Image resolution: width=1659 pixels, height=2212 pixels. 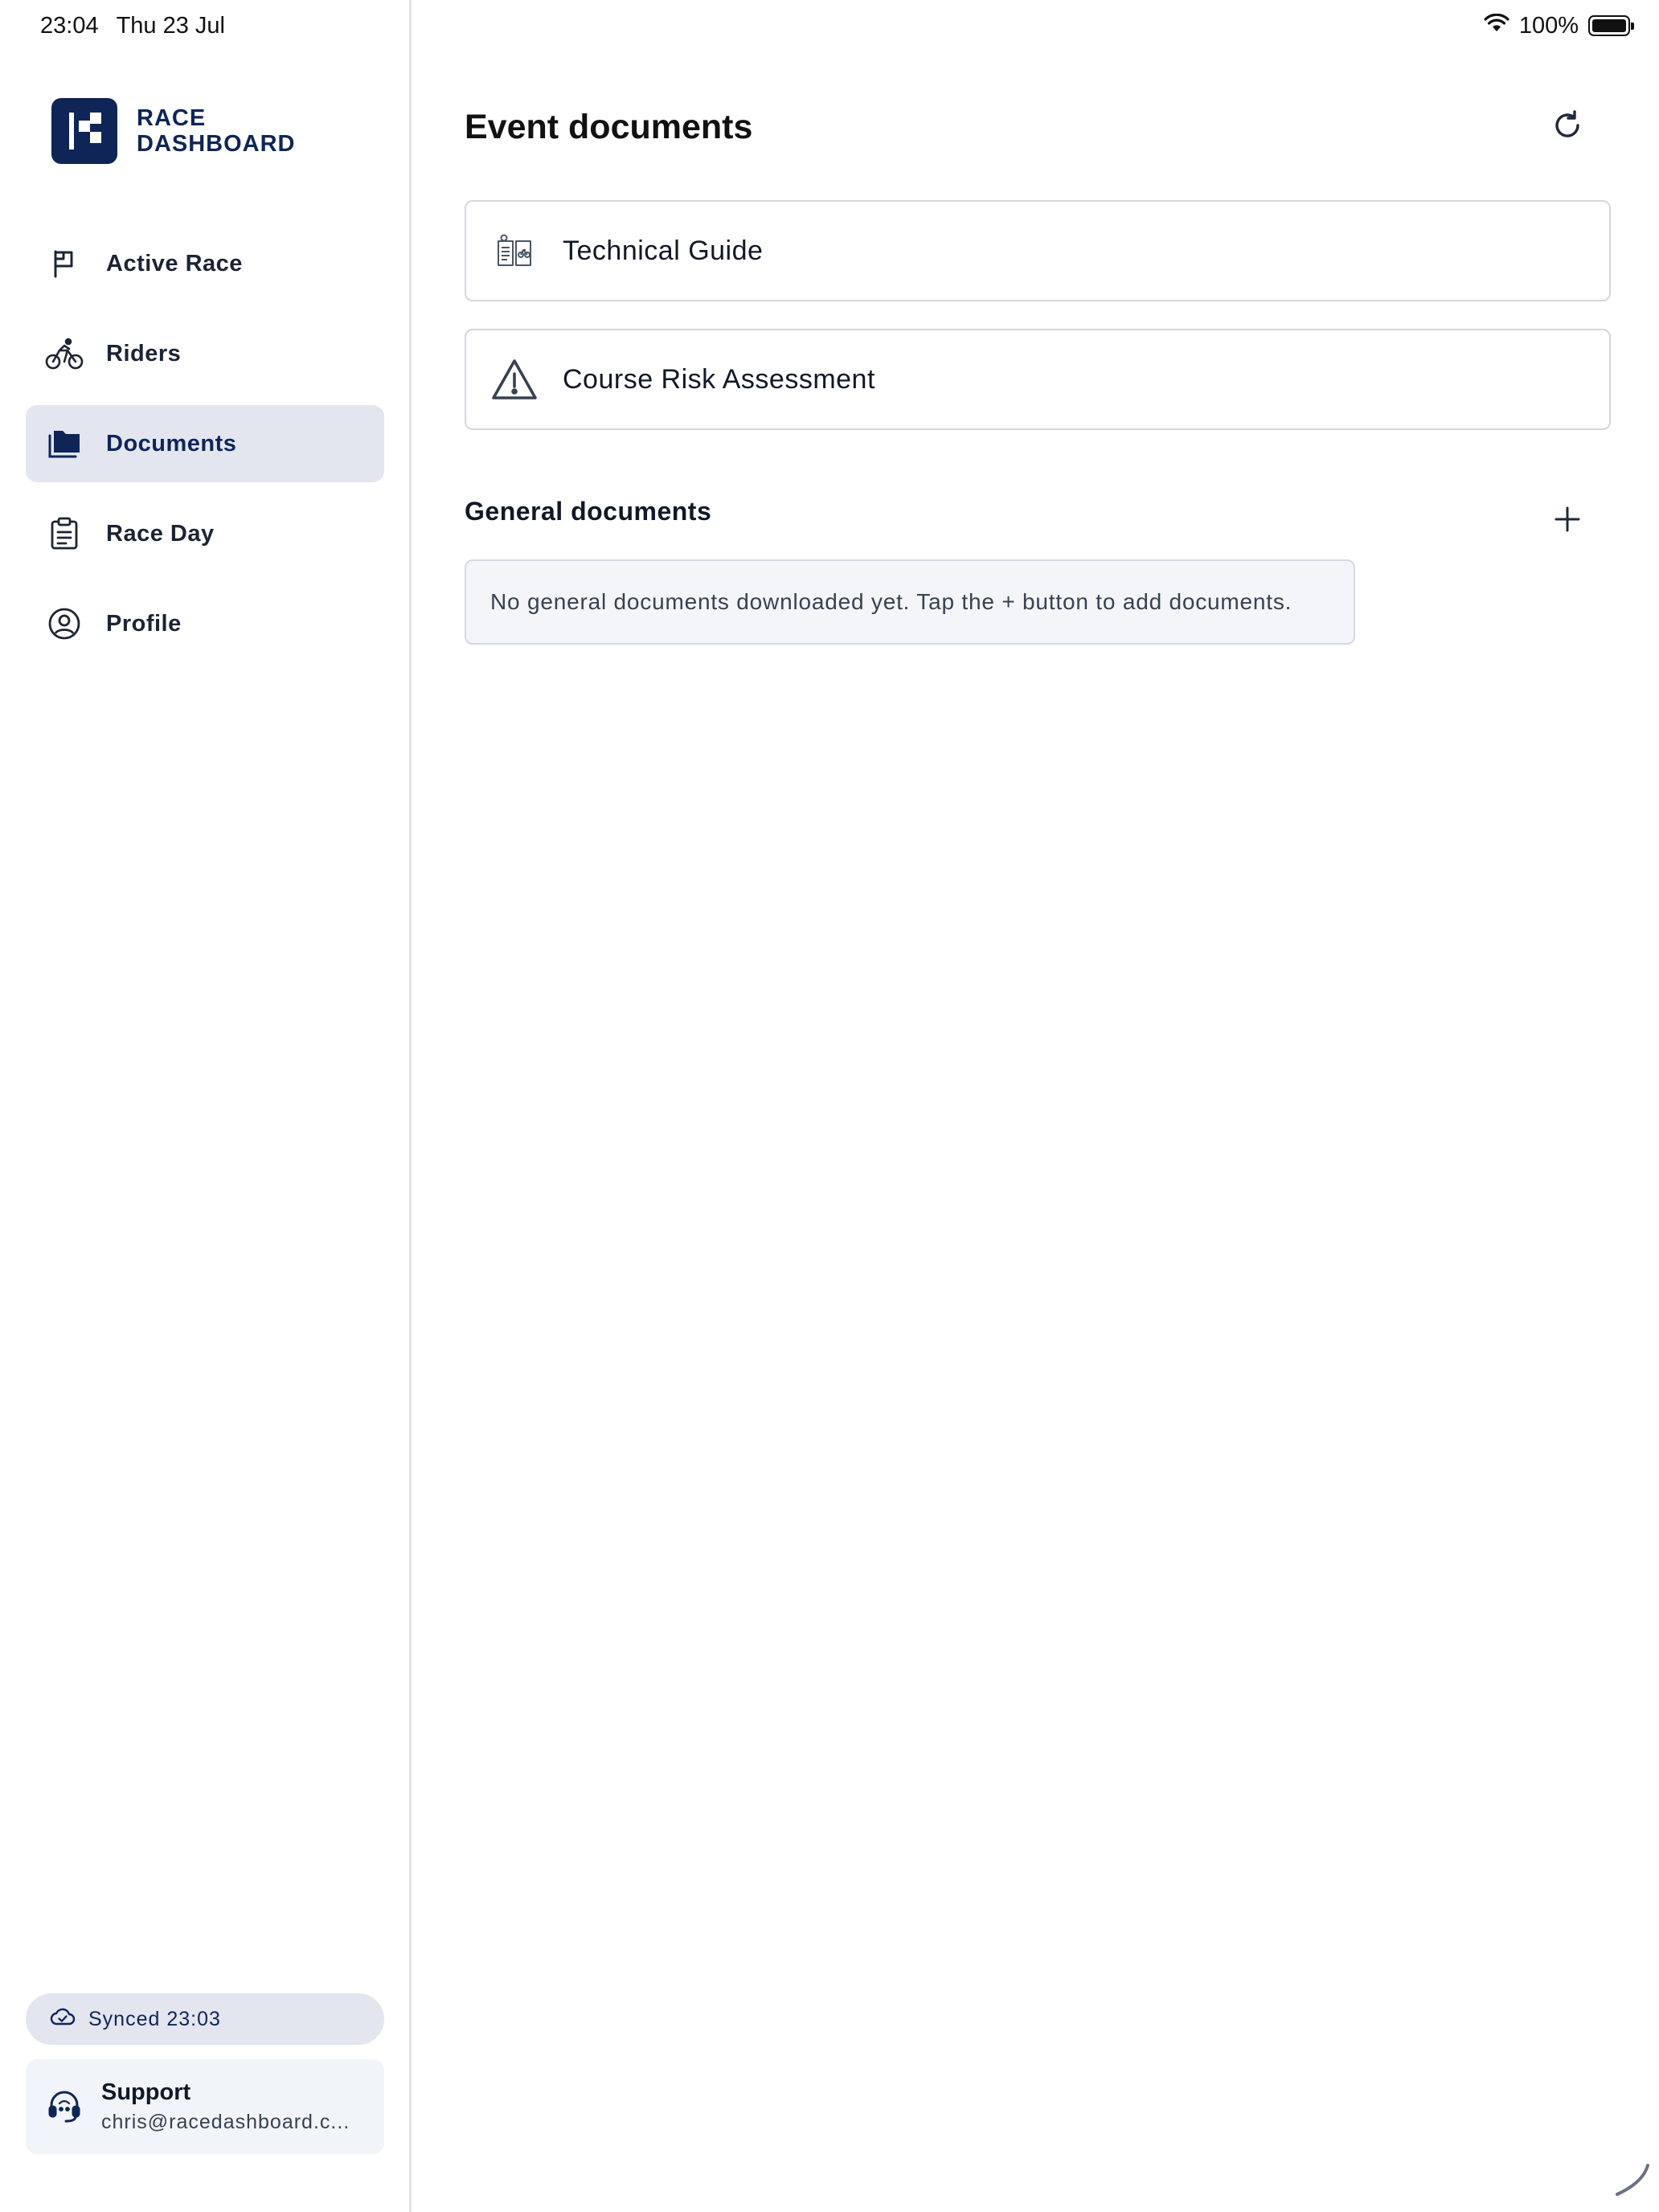 I want to click on sidebar-item-label: Riders, so click(x=144, y=353).